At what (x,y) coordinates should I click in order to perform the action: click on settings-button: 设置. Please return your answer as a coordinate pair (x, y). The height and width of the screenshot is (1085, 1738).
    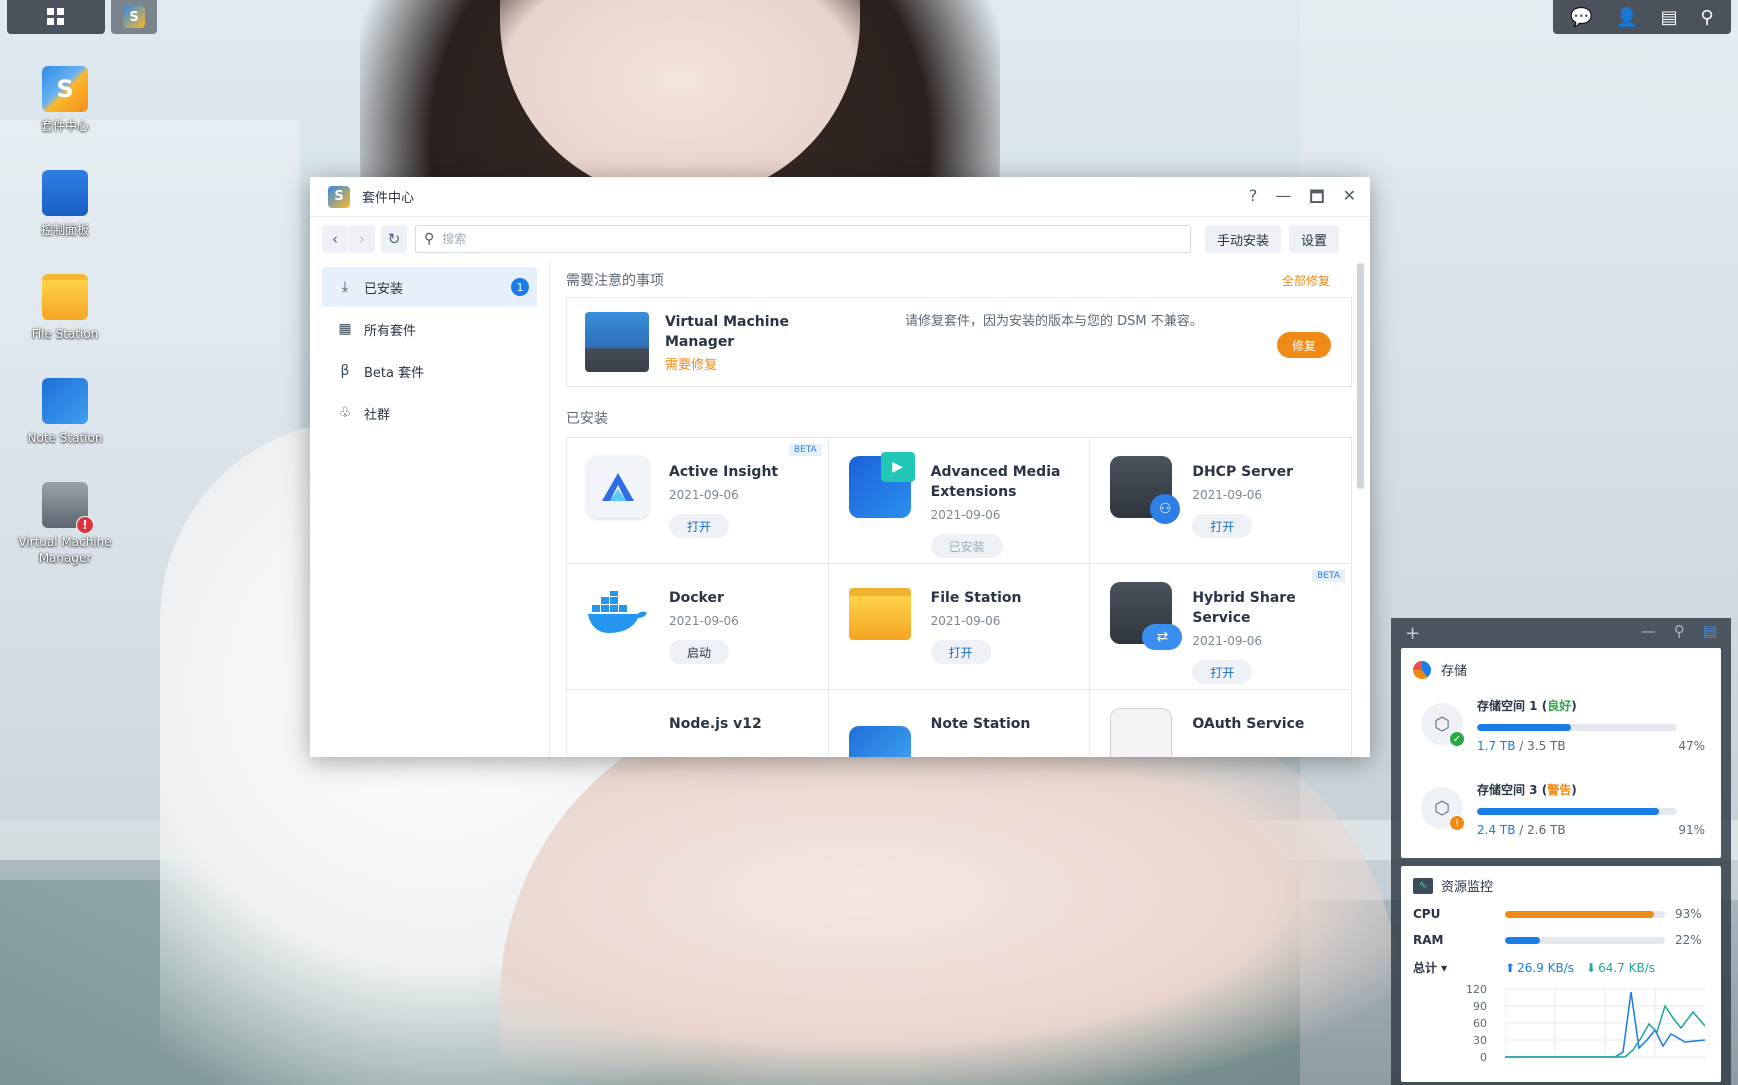
    Looking at the image, I should click on (1314, 239).